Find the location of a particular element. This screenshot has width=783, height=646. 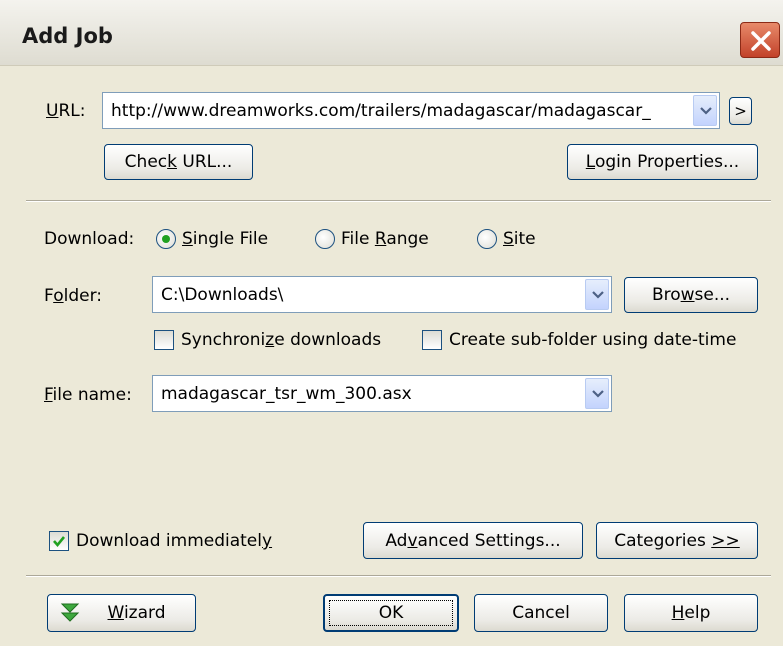

file-name-combobox: madagascar_tsr_wm_300.asx is located at coordinates (382, 393).